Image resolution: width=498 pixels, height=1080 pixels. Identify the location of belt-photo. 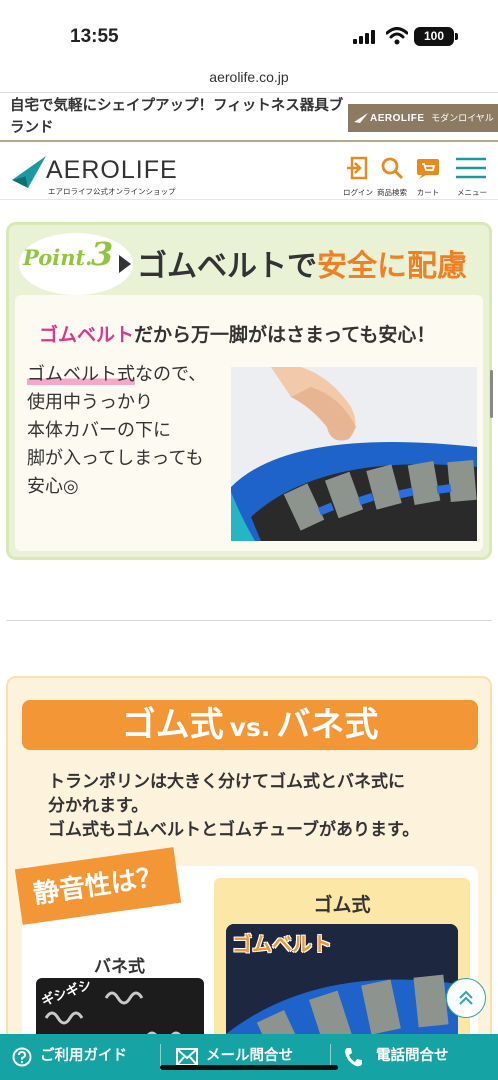
(354, 454).